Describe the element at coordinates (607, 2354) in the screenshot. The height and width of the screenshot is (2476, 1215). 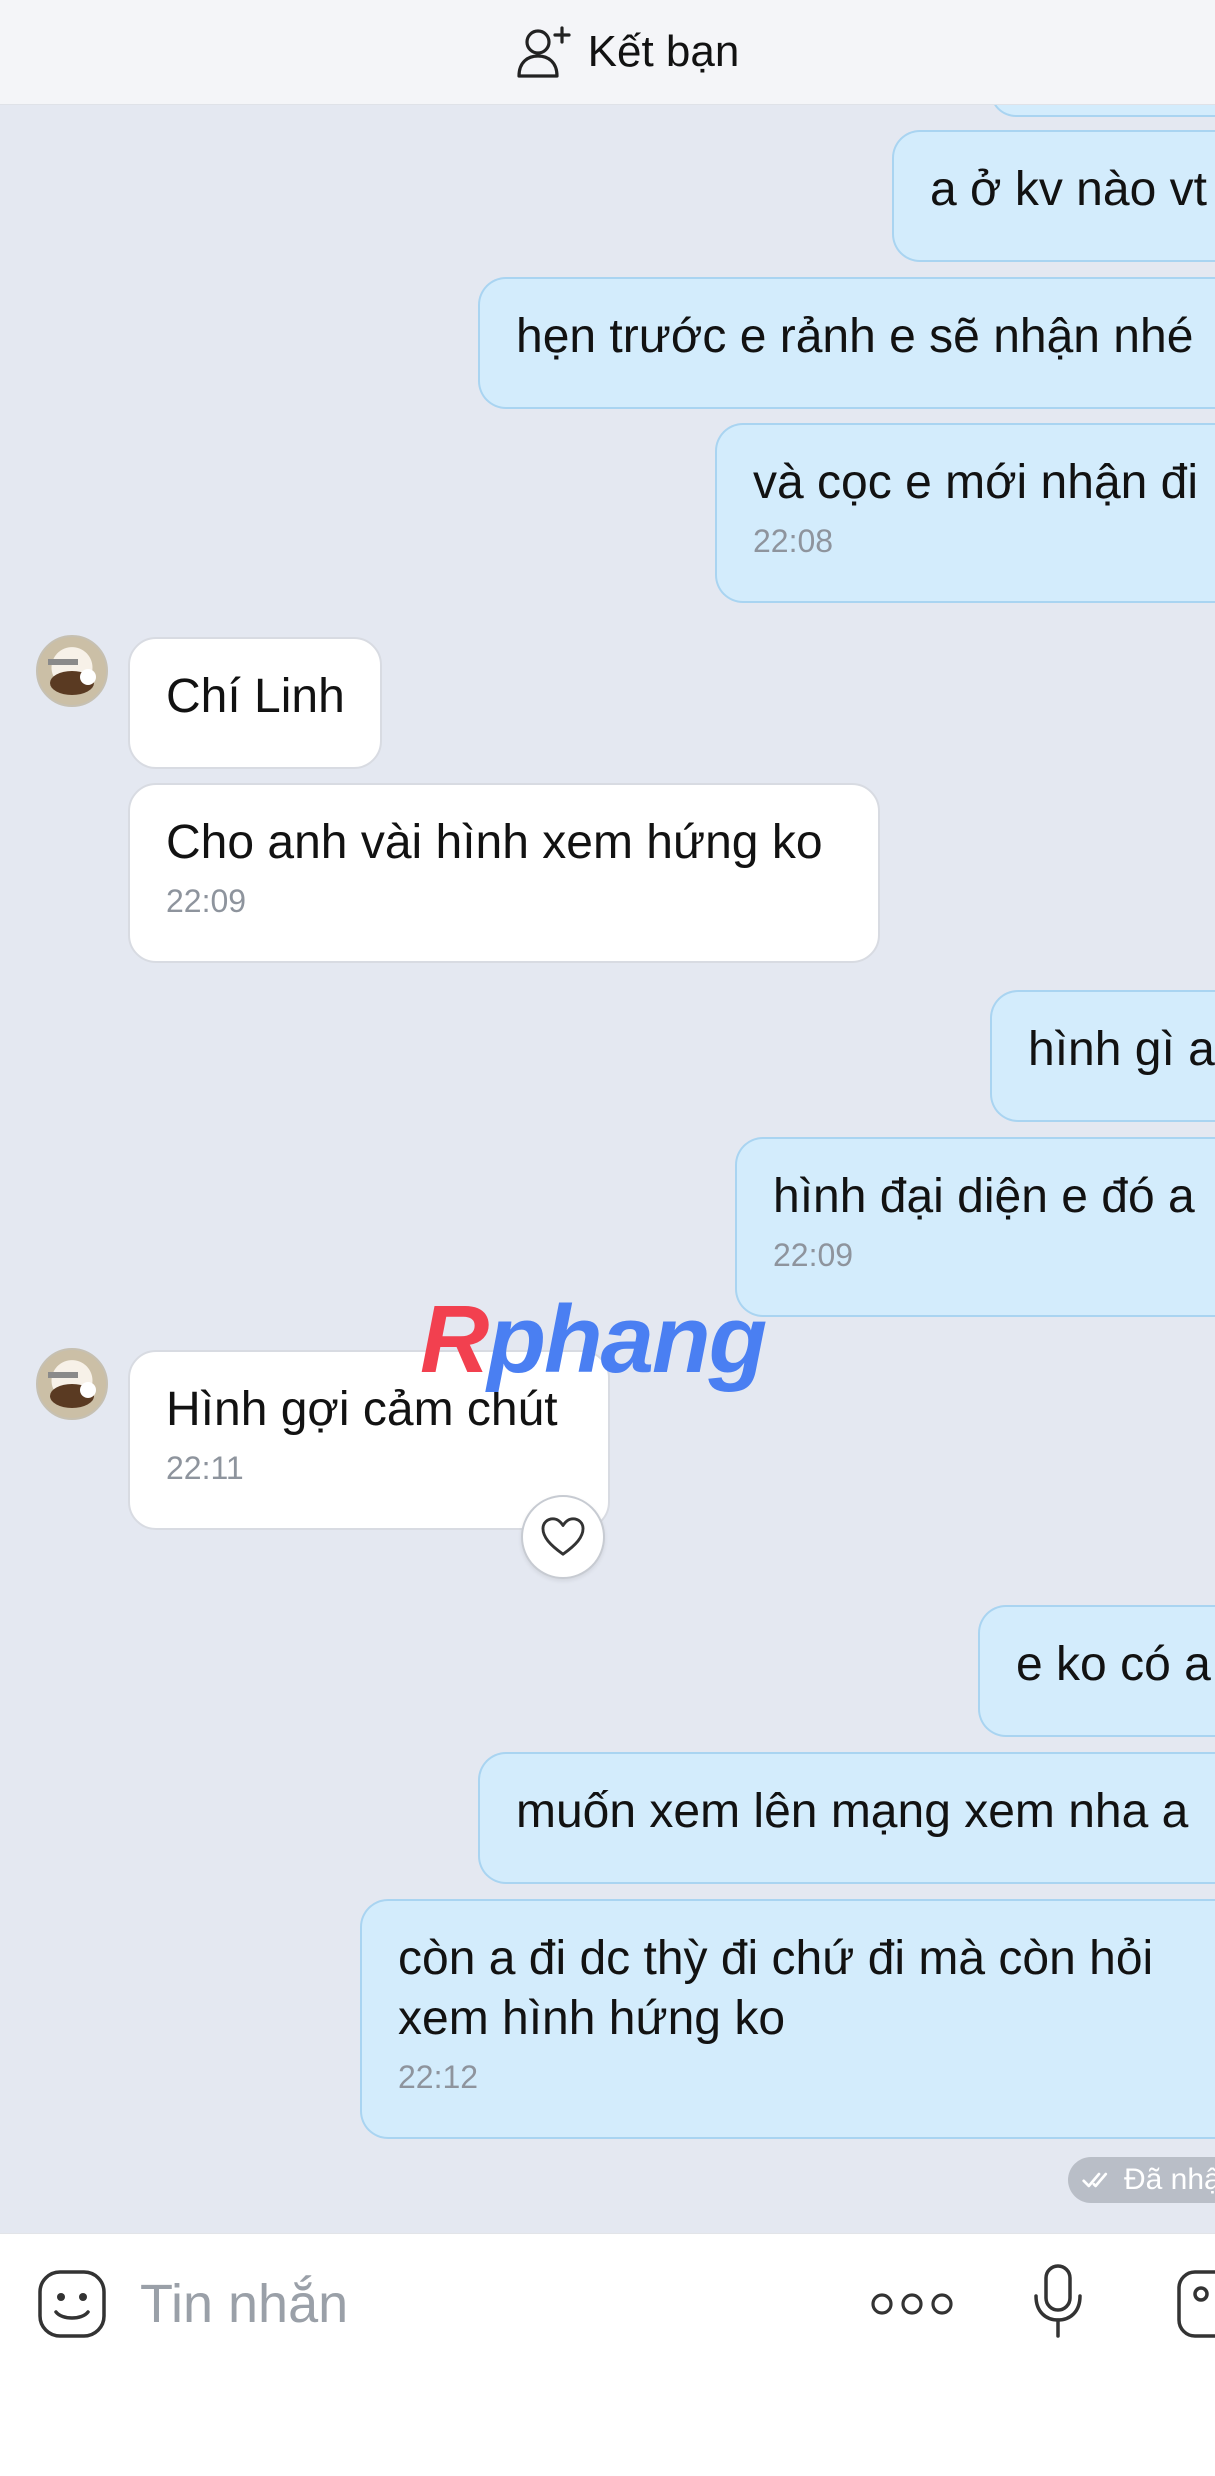
I see `message-input-bar` at that location.